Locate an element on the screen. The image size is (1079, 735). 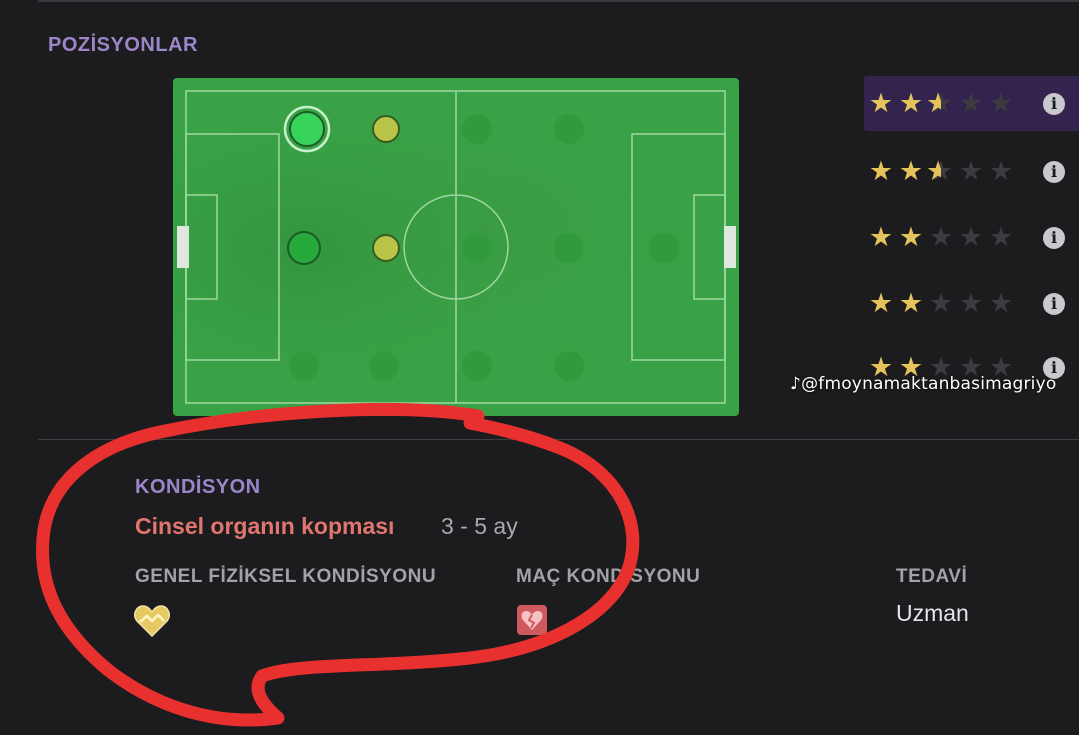
selected-position-dot is located at coordinates (307, 129).